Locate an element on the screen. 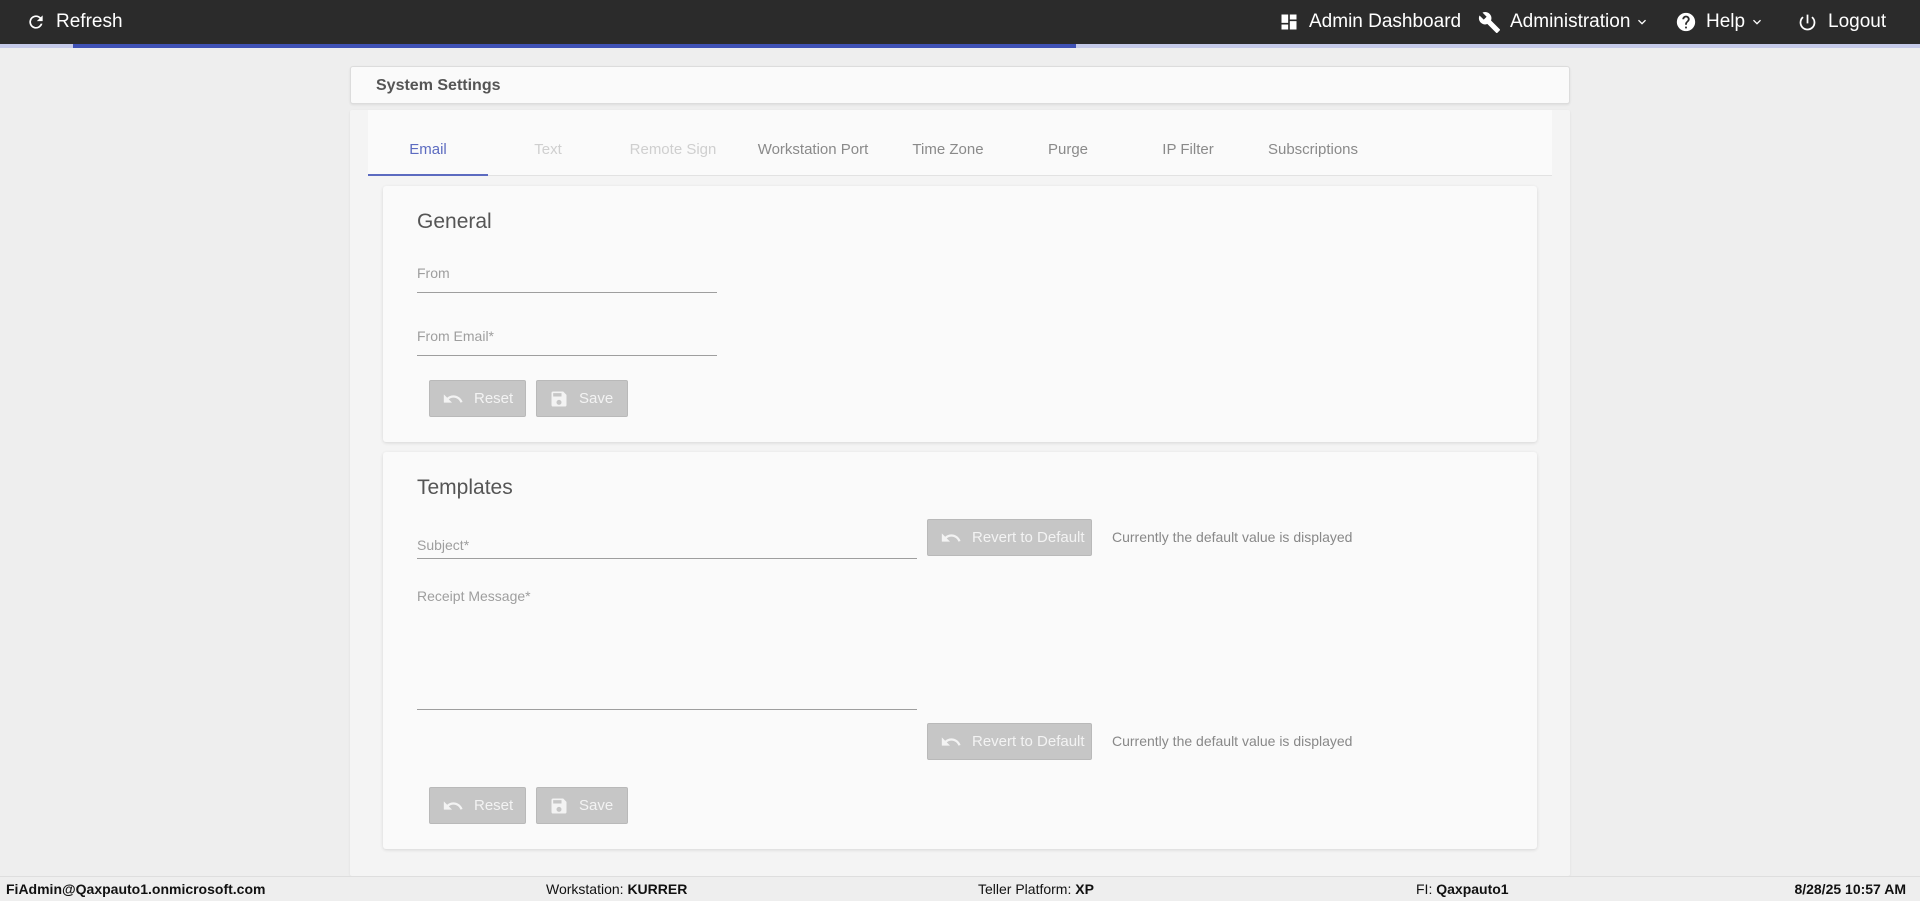  tab-workstation-port: Workstation Port is located at coordinates (813, 143).